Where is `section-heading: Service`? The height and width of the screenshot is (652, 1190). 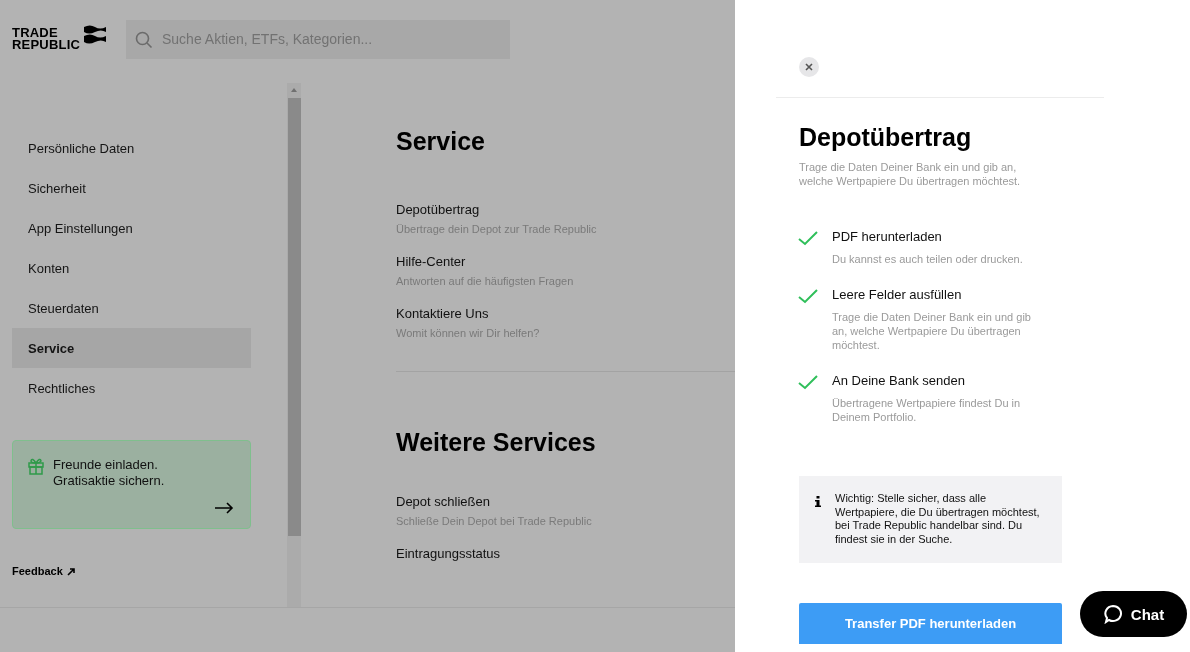 section-heading: Service is located at coordinates (441, 141).